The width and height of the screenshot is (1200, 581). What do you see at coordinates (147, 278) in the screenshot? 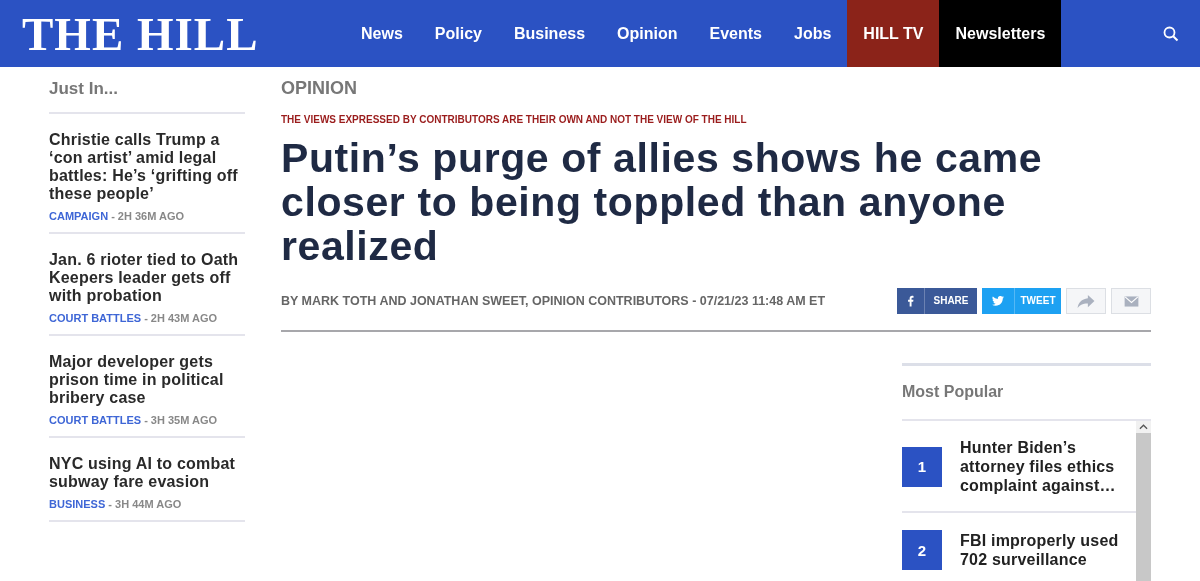
I see `headline-link: Jan. 6 rioter tied to Oath Keepers leader gets off with probation` at bounding box center [147, 278].